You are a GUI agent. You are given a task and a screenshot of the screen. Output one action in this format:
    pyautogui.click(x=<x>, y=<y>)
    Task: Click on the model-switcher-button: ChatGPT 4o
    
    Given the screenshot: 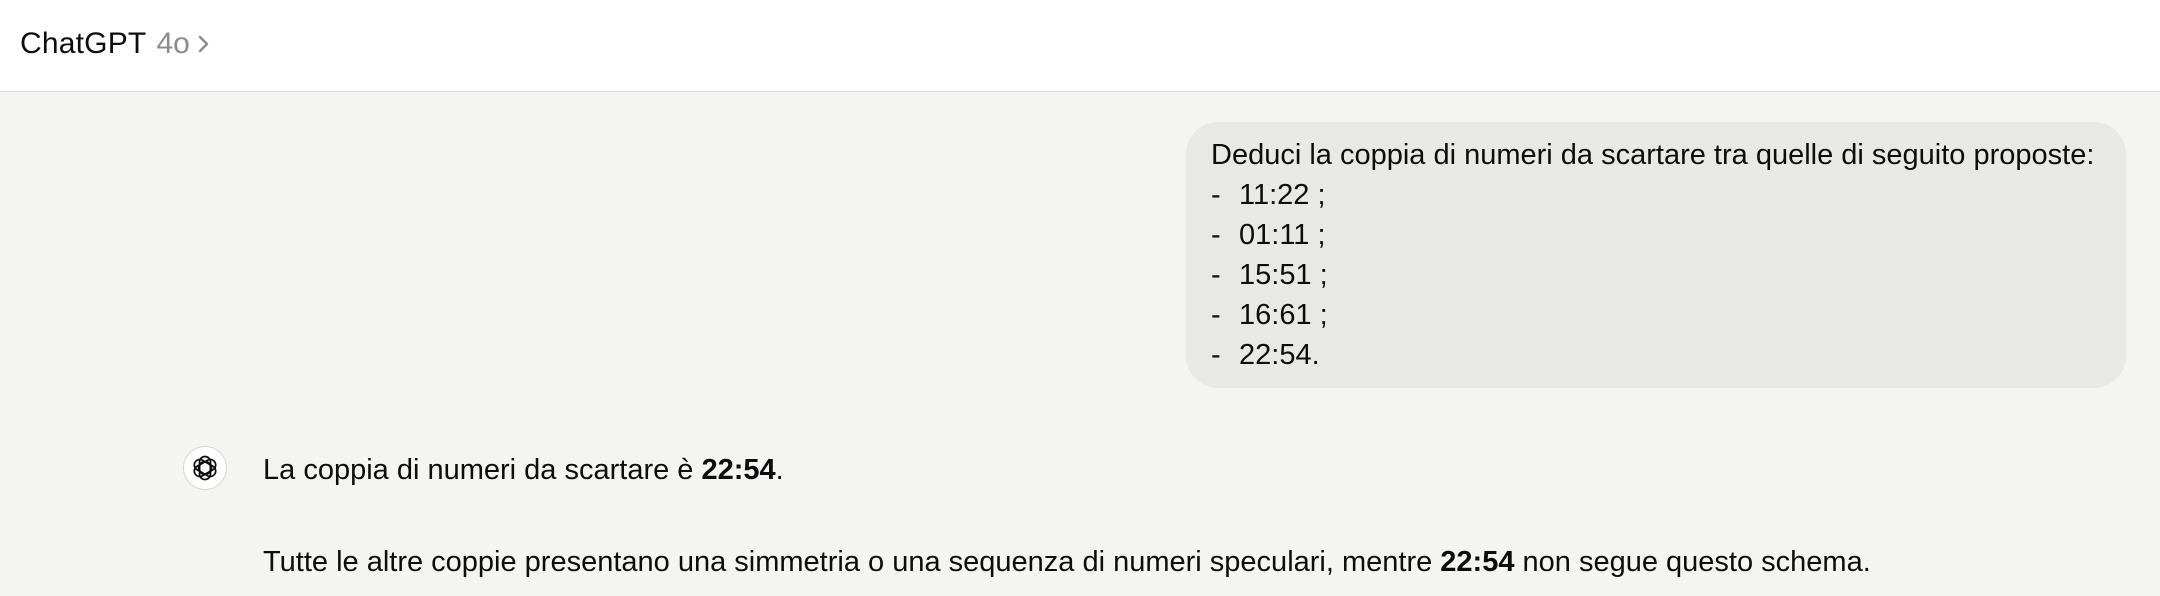 What is the action you would take?
    pyautogui.click(x=116, y=44)
    